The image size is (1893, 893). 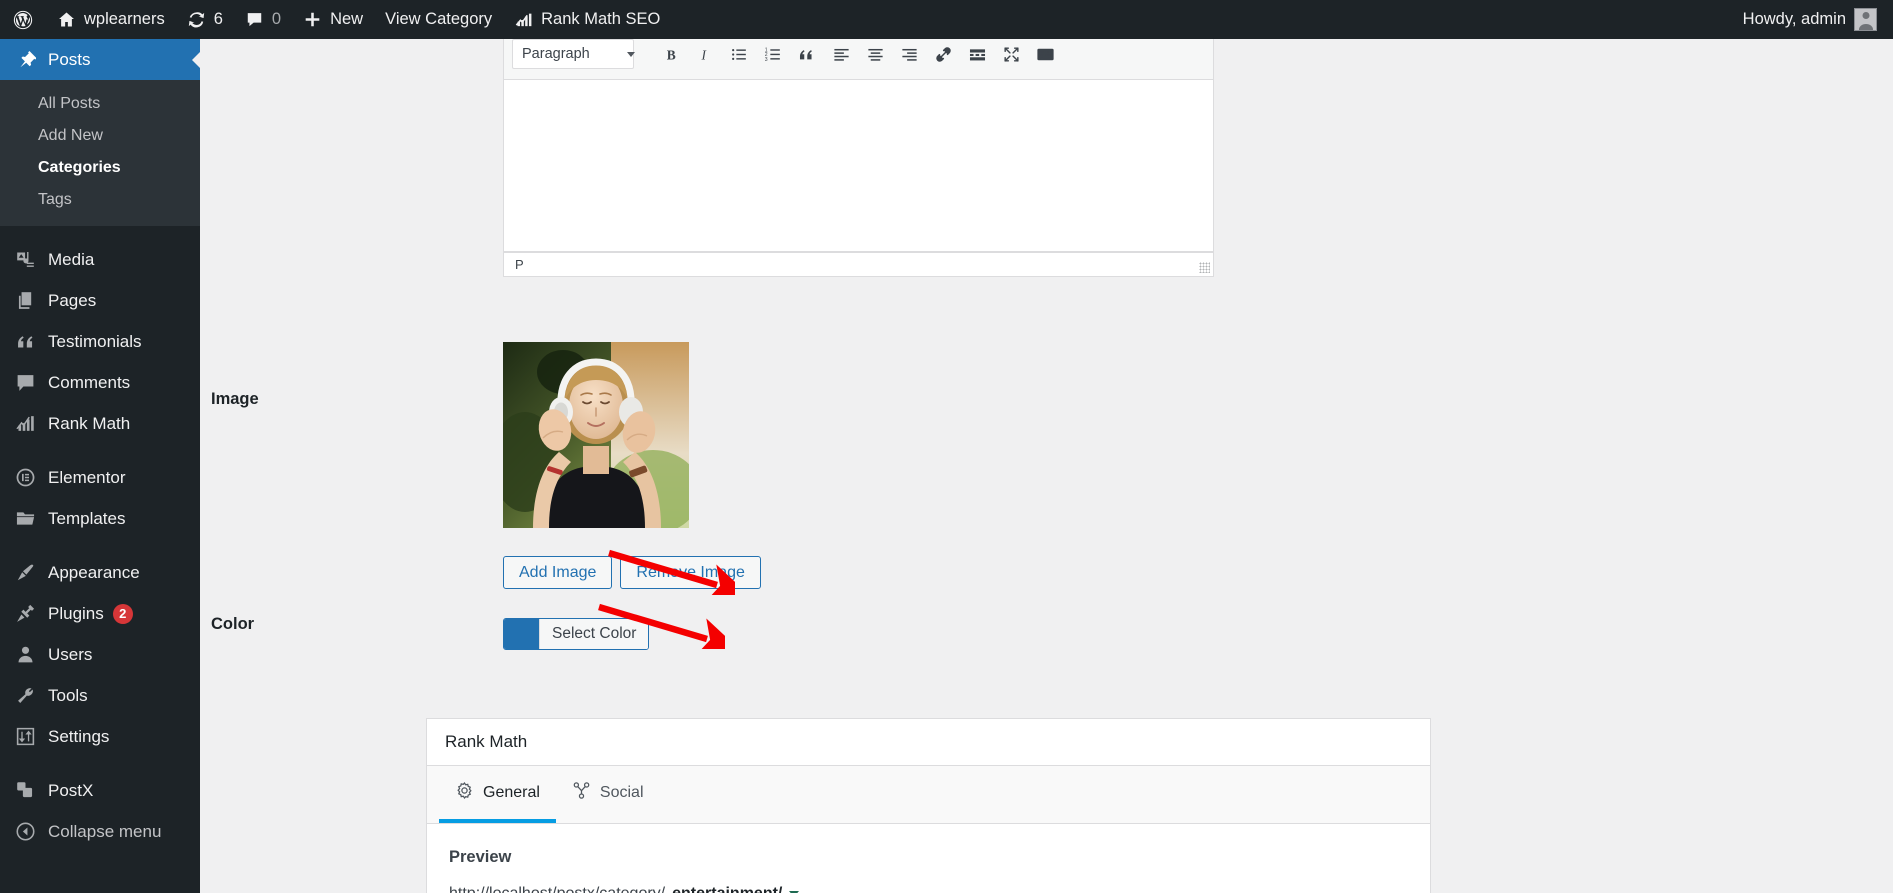 I want to click on sidebar-item-label: Posts, so click(x=69, y=59).